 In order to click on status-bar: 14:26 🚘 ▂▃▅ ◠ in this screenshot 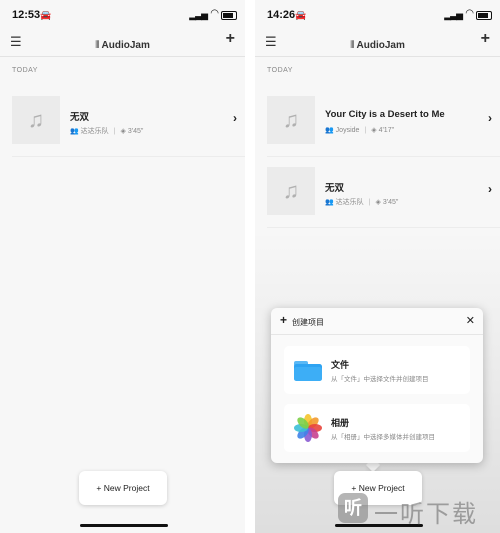, I will do `click(377, 15)`.